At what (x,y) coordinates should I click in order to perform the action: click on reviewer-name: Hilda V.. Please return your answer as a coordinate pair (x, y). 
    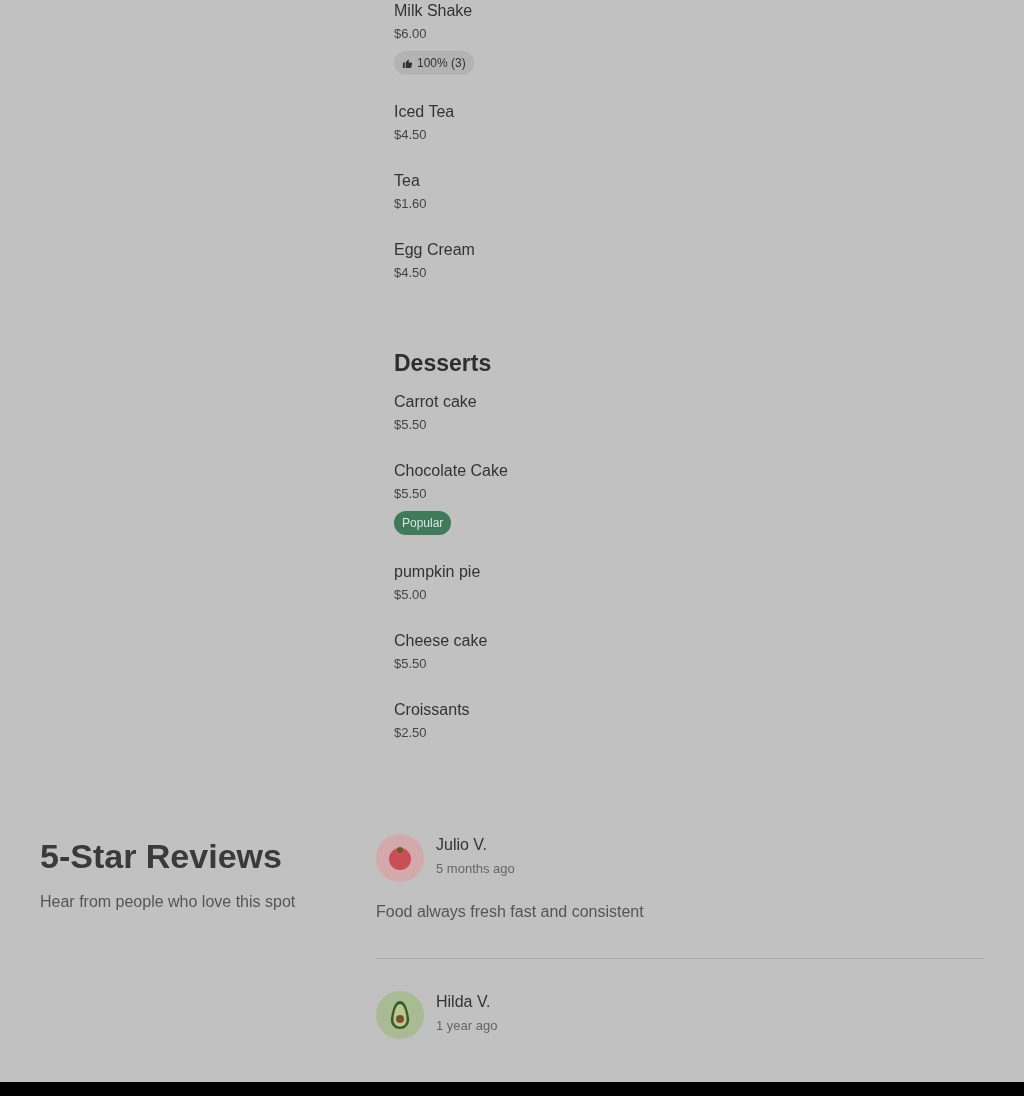
    Looking at the image, I should click on (464, 1001).